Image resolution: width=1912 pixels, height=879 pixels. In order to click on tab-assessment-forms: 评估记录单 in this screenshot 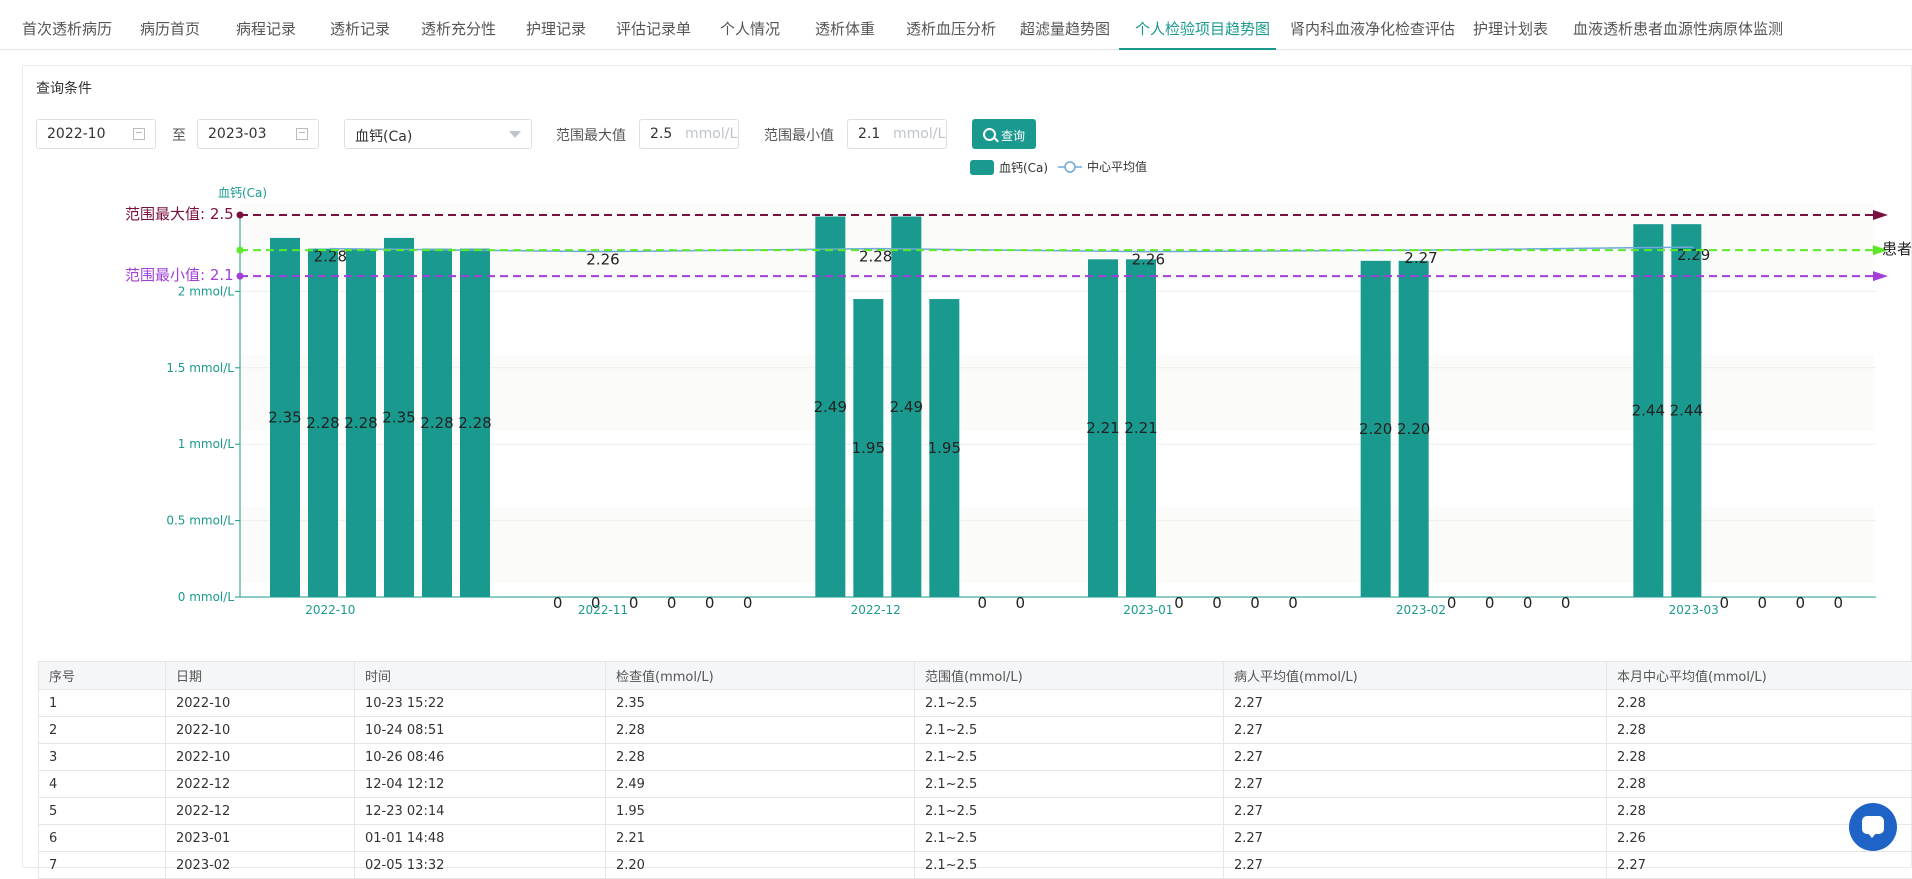, I will do `click(653, 25)`.